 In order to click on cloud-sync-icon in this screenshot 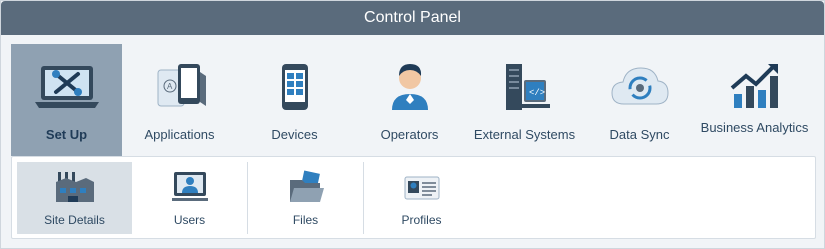, I will do `click(639, 86)`.